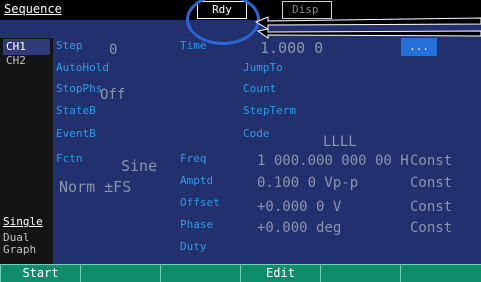 The image size is (481, 282). I want to click on stopphs-label: StopPhs, so click(79, 88).